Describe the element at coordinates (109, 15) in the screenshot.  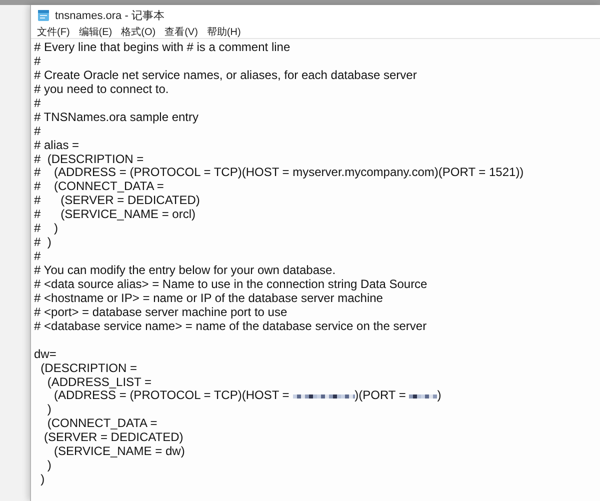
I see `window-title: tnsnames.ora - 记事本` at that location.